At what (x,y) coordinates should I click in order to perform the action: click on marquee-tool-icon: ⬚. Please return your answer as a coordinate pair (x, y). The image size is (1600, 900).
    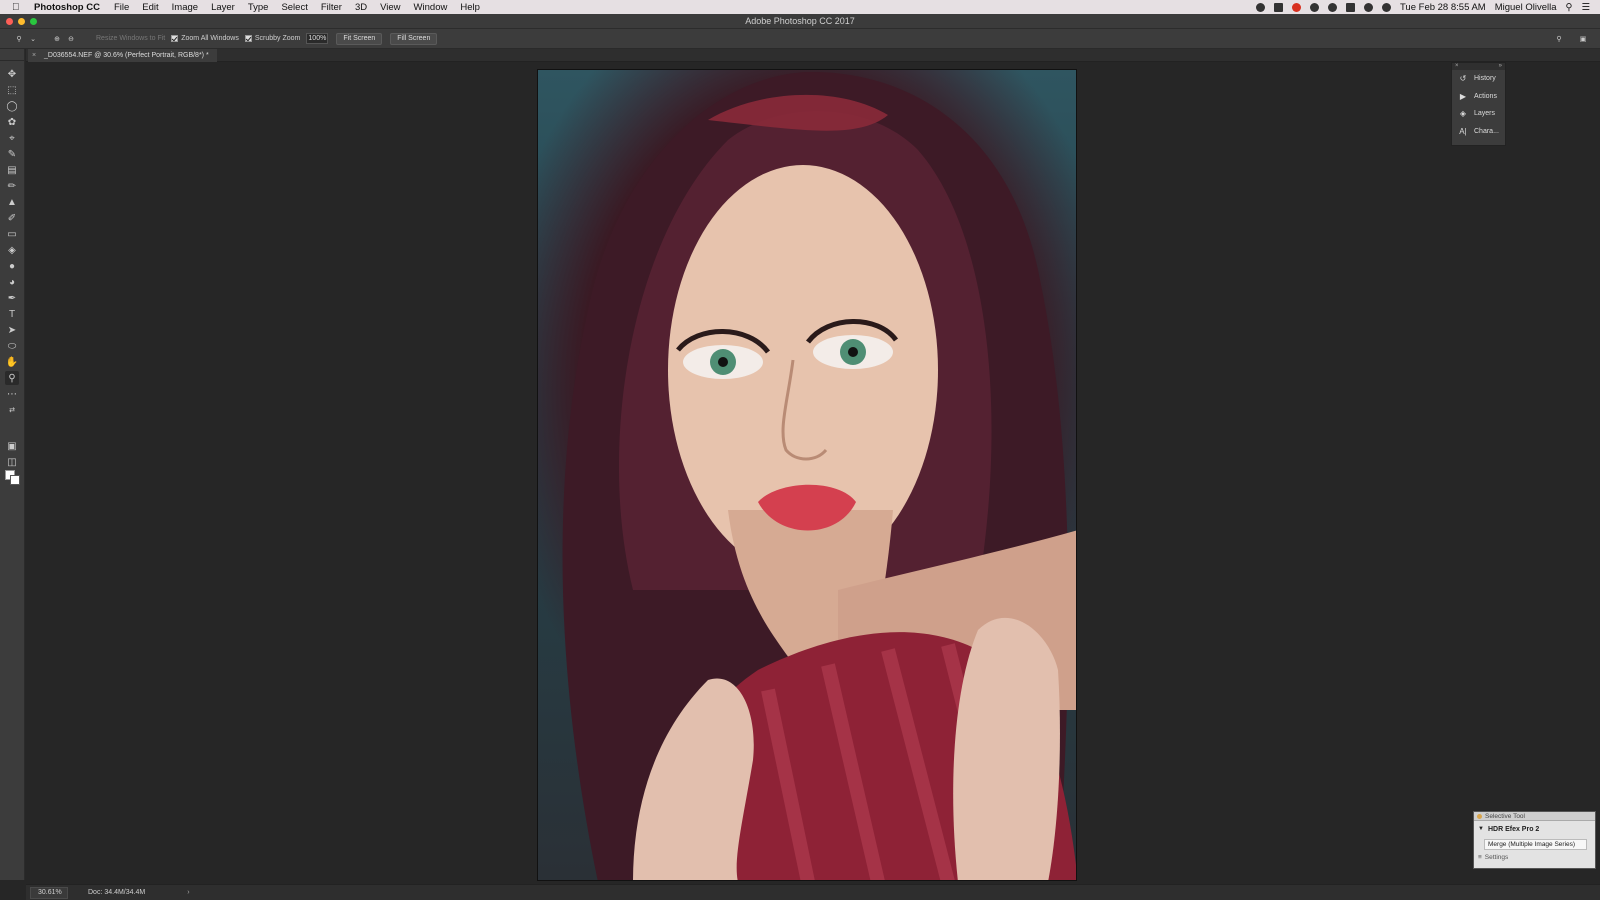
    Looking at the image, I should click on (12, 90).